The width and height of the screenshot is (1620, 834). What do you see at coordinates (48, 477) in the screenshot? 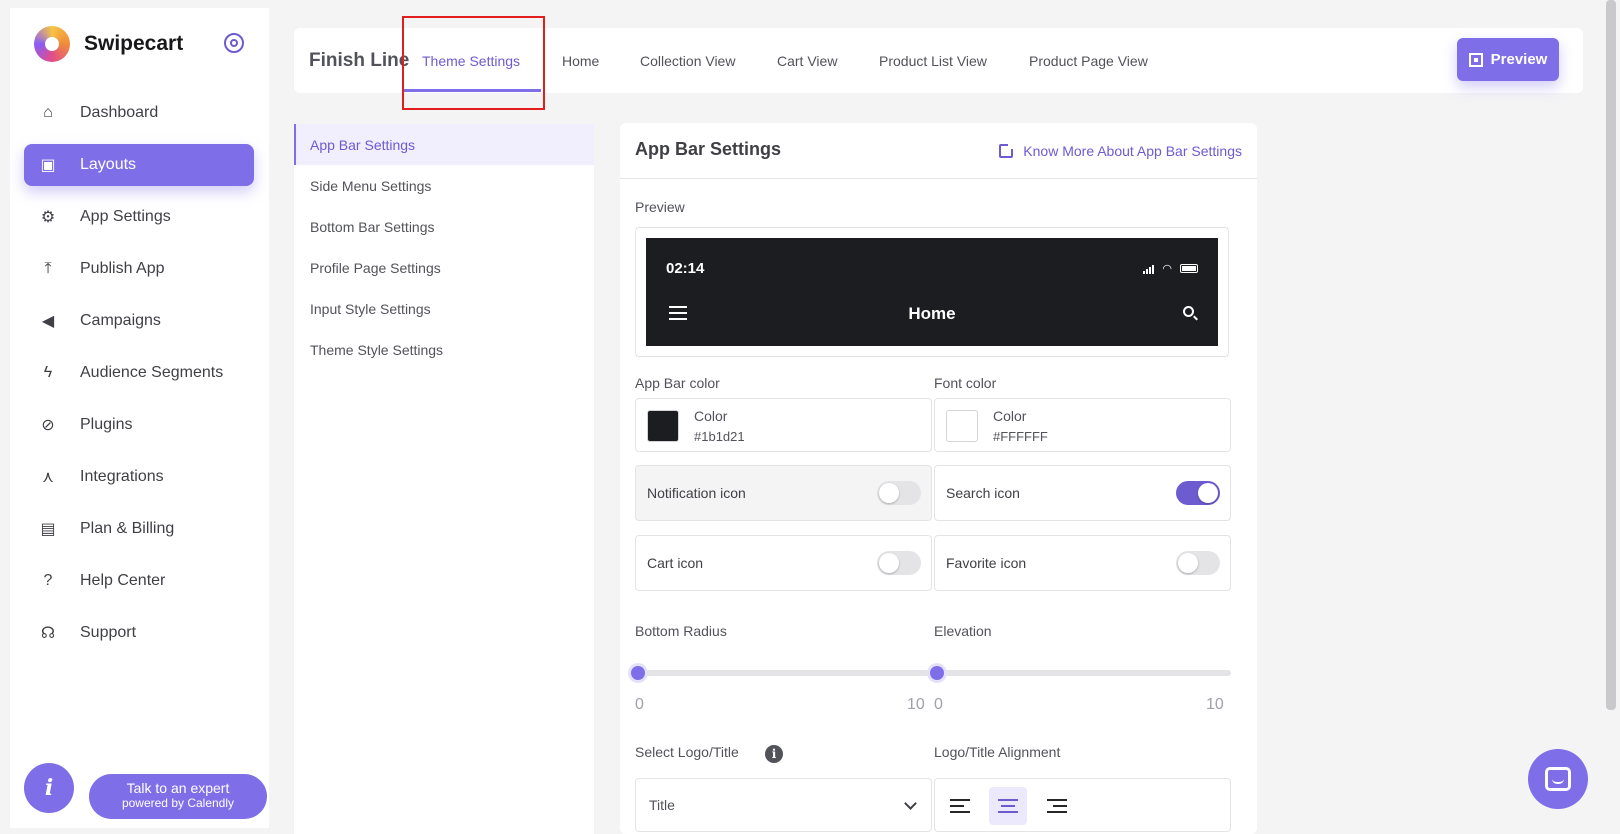
I see `network-icon: ⋏` at bounding box center [48, 477].